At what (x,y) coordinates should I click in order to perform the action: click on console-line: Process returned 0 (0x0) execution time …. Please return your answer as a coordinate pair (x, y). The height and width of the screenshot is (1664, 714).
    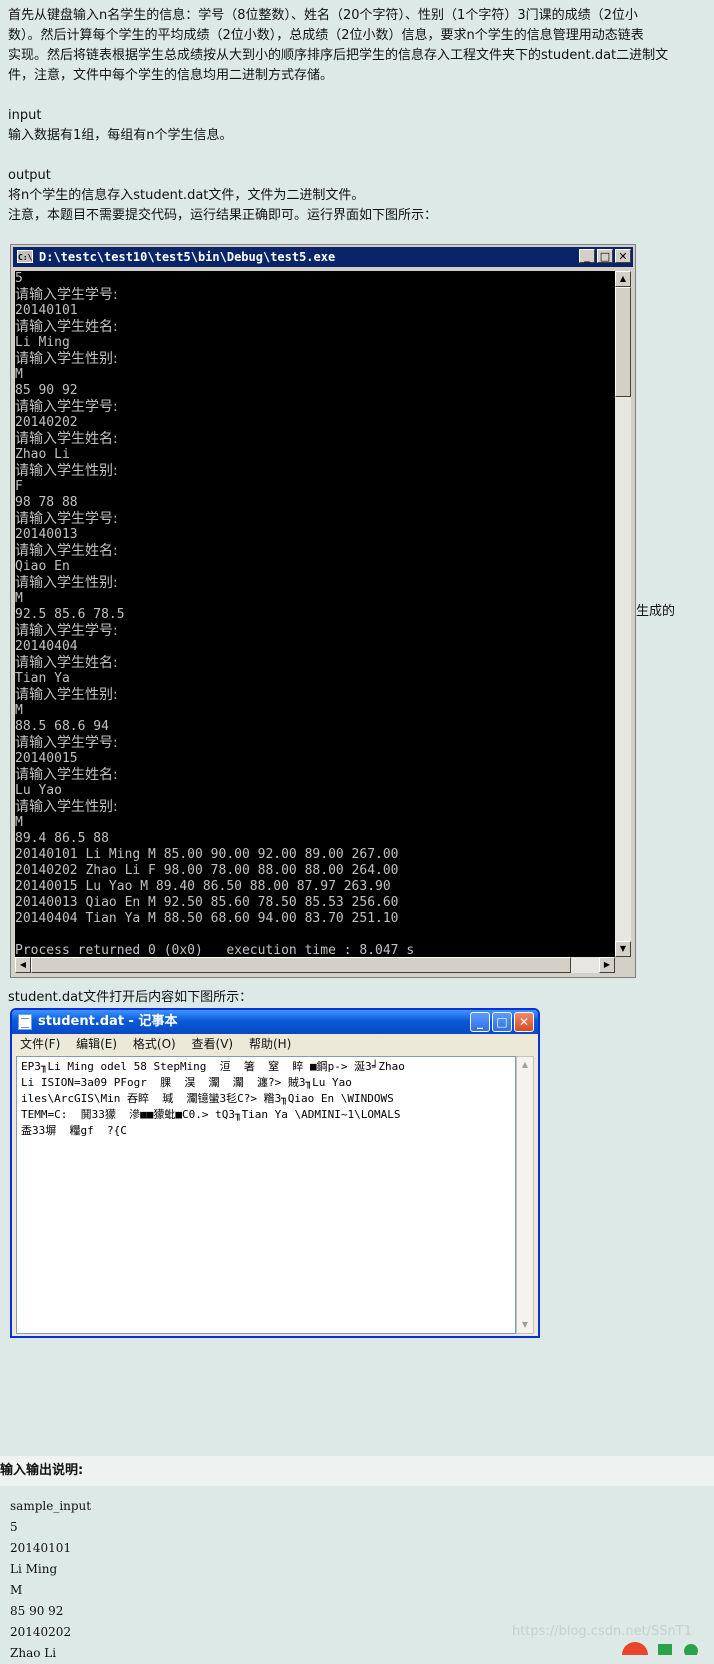
    Looking at the image, I should click on (215, 950).